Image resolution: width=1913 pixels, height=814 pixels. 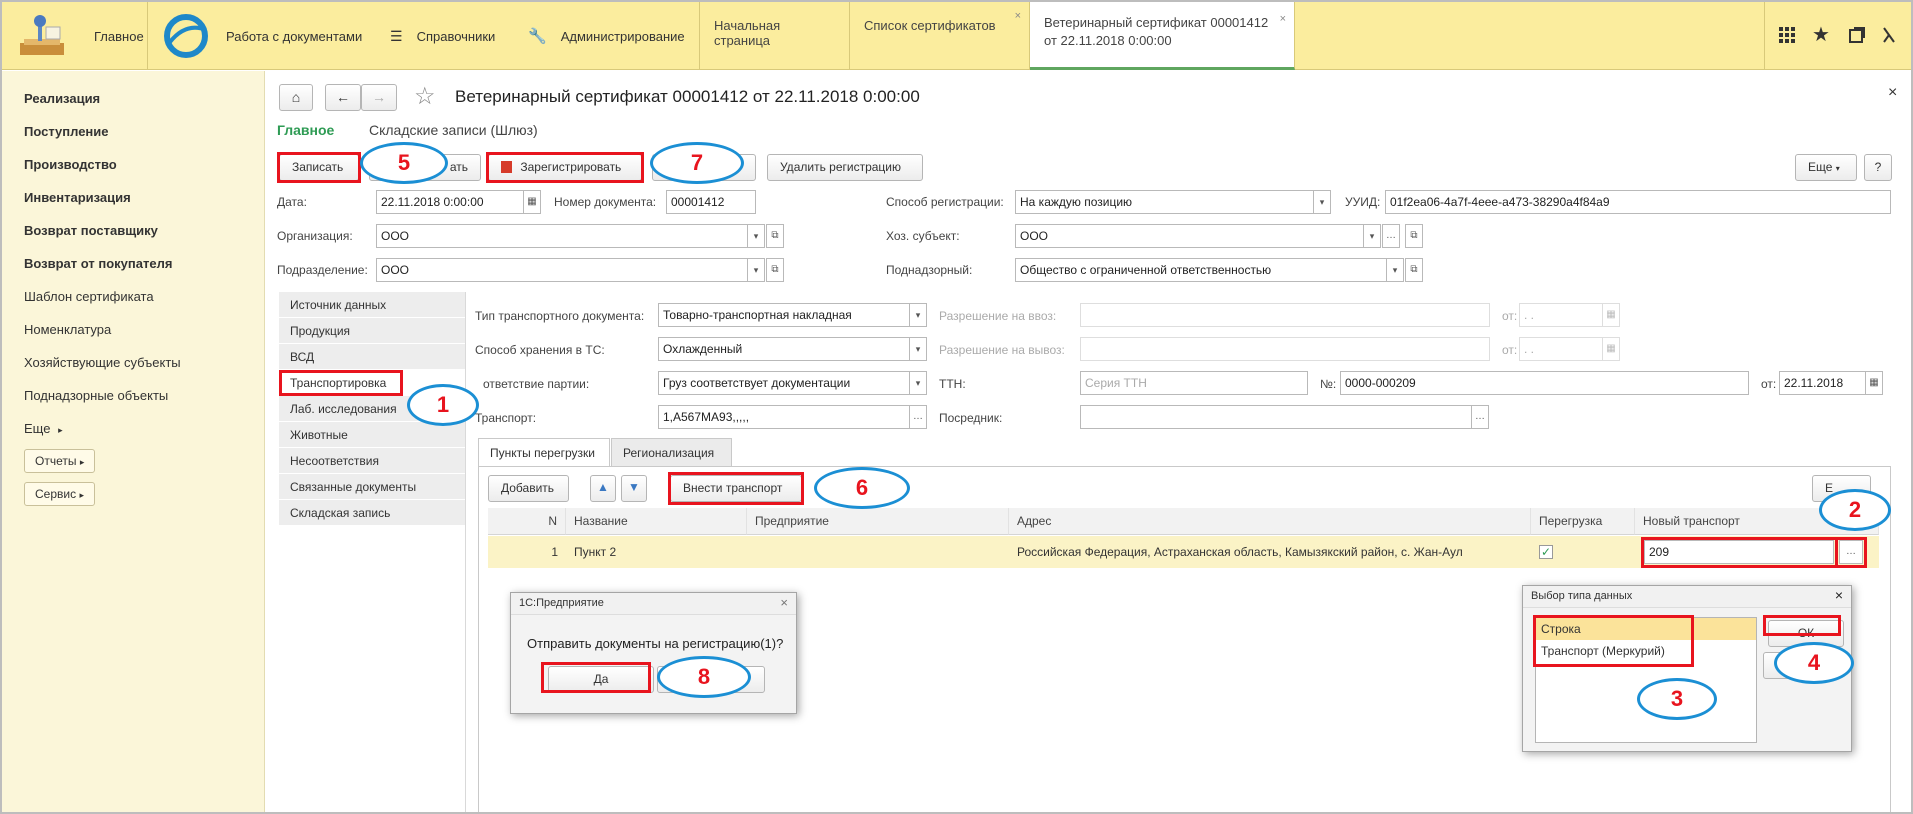 What do you see at coordinates (372, 331) in the screenshot?
I see `vtab-products: Продукция` at bounding box center [372, 331].